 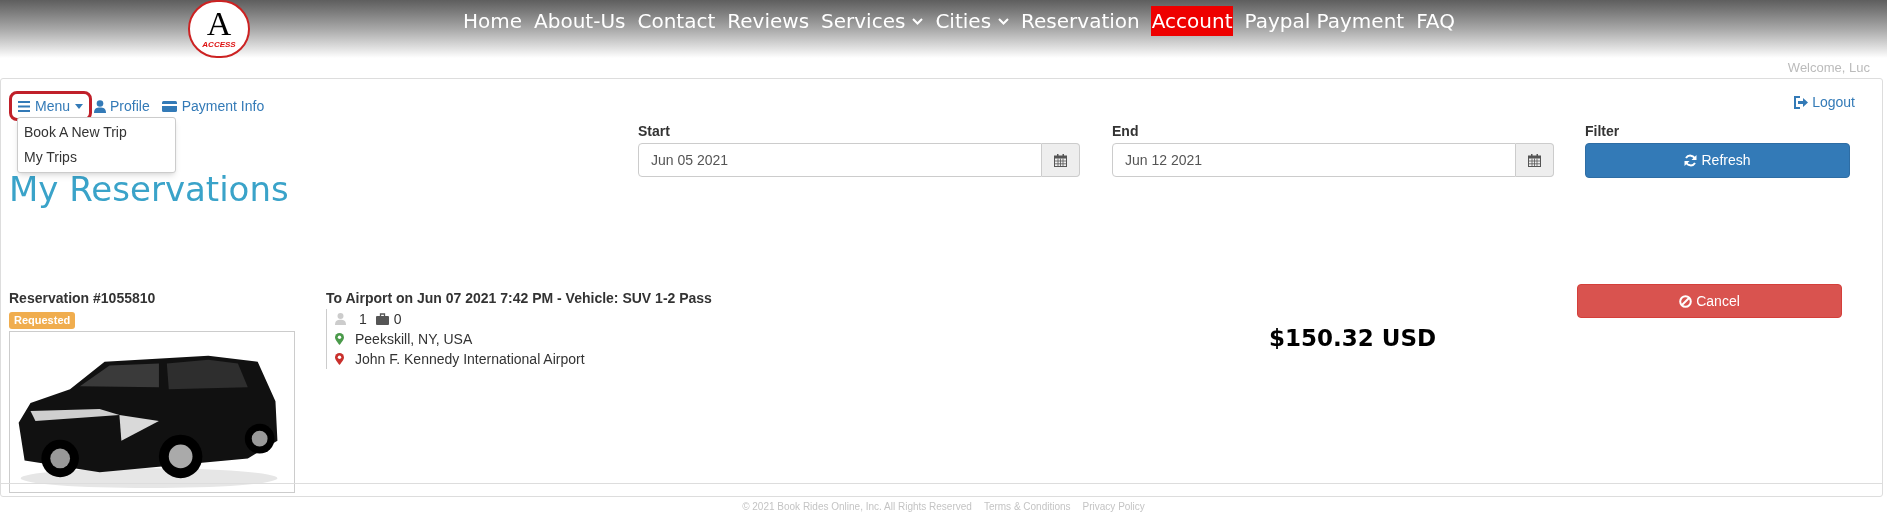 I want to click on nav-link: Cities, so click(x=972, y=21).